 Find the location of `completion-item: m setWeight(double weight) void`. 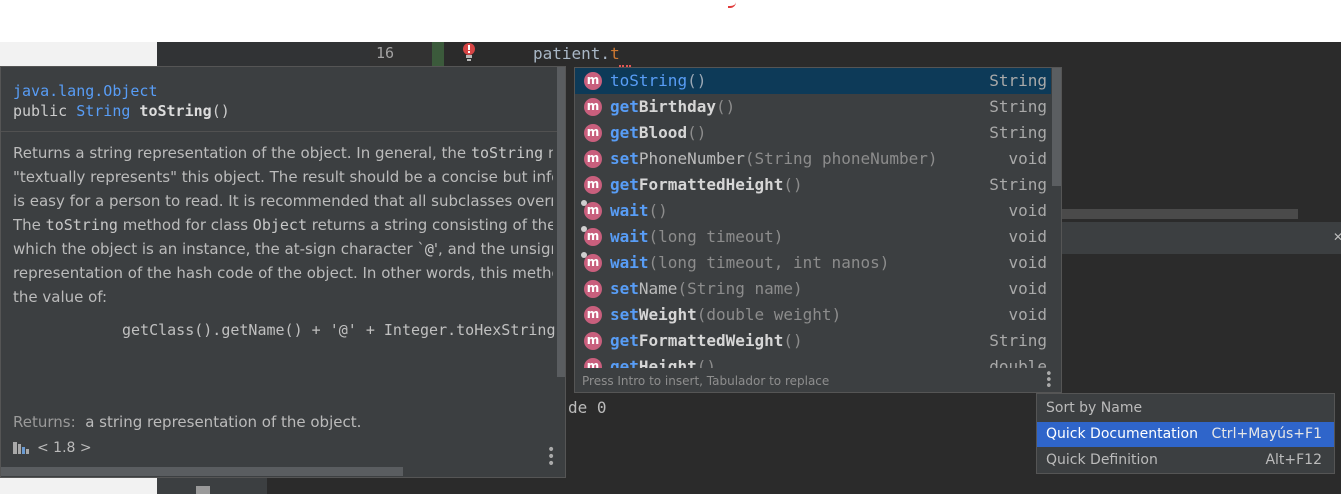

completion-item: m setWeight(double weight) void is located at coordinates (813, 315).